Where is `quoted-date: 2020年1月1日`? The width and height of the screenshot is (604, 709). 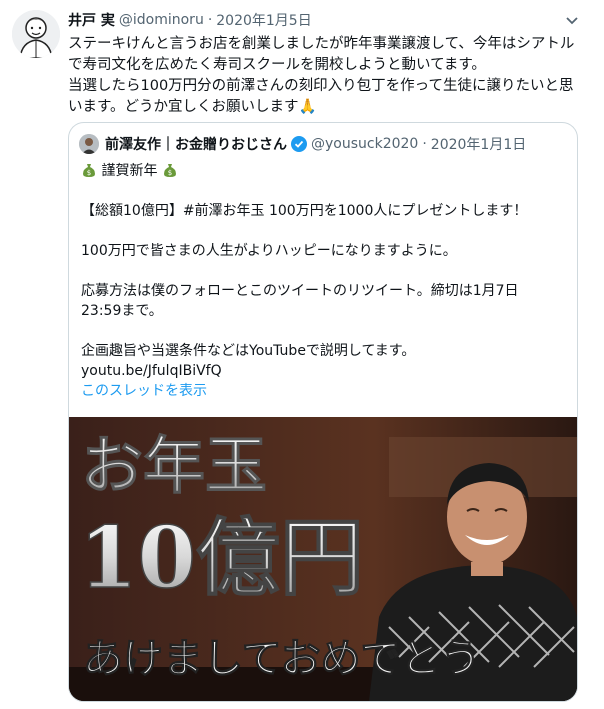
quoted-date: 2020年1月1日 is located at coordinates (478, 144).